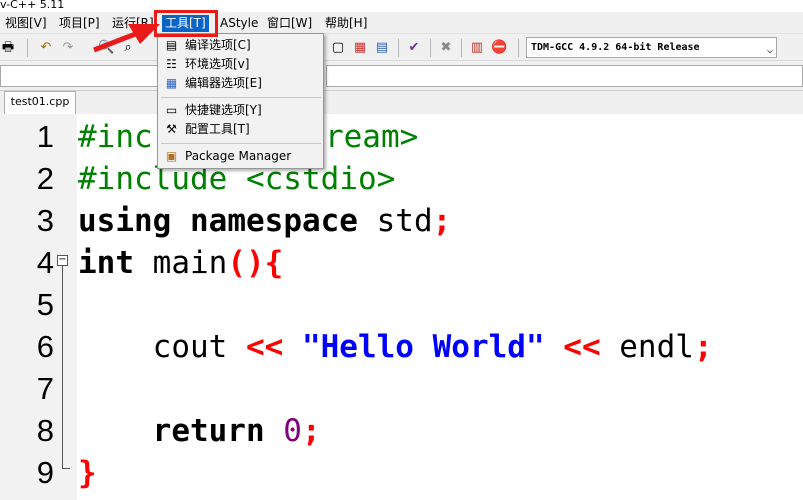 The height and width of the screenshot is (500, 803). Describe the element at coordinates (382, 48) in the screenshot. I see `layout-icon: ▤` at that location.